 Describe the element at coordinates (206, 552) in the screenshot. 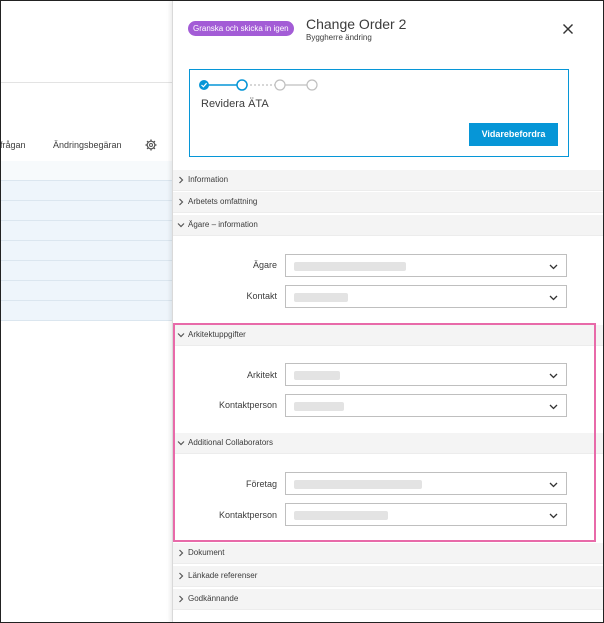

I see `section-label: Dokument` at that location.